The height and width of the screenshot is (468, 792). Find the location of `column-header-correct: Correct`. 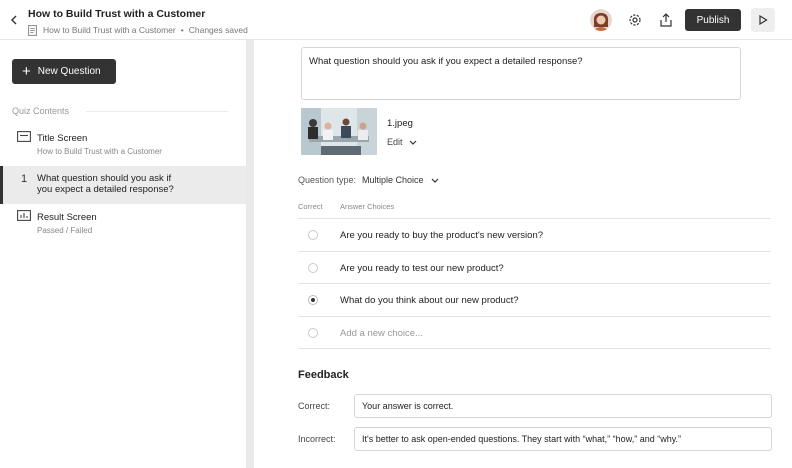

column-header-correct: Correct is located at coordinates (310, 206).